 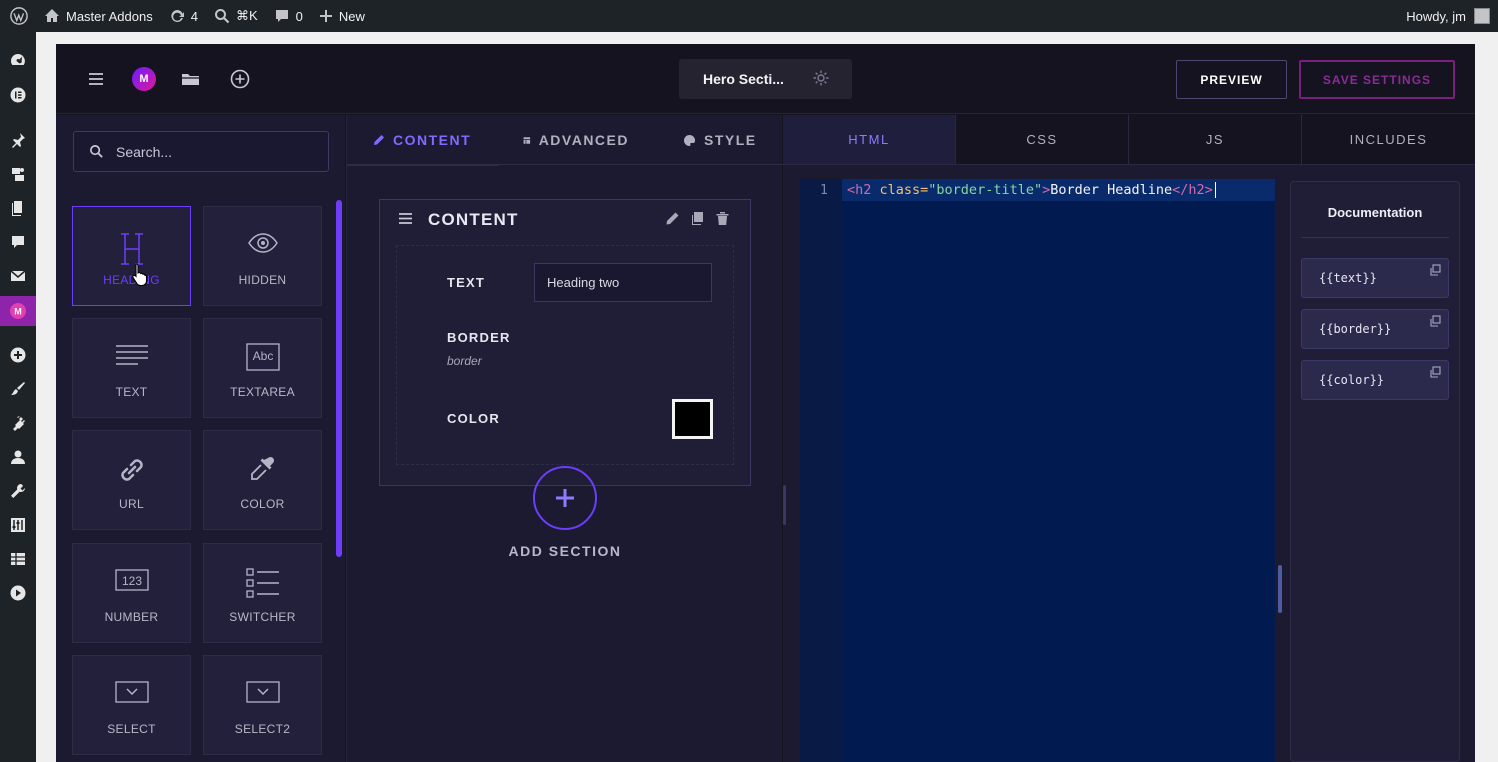 I want to click on menu-toggle-button, so click(x=96, y=79).